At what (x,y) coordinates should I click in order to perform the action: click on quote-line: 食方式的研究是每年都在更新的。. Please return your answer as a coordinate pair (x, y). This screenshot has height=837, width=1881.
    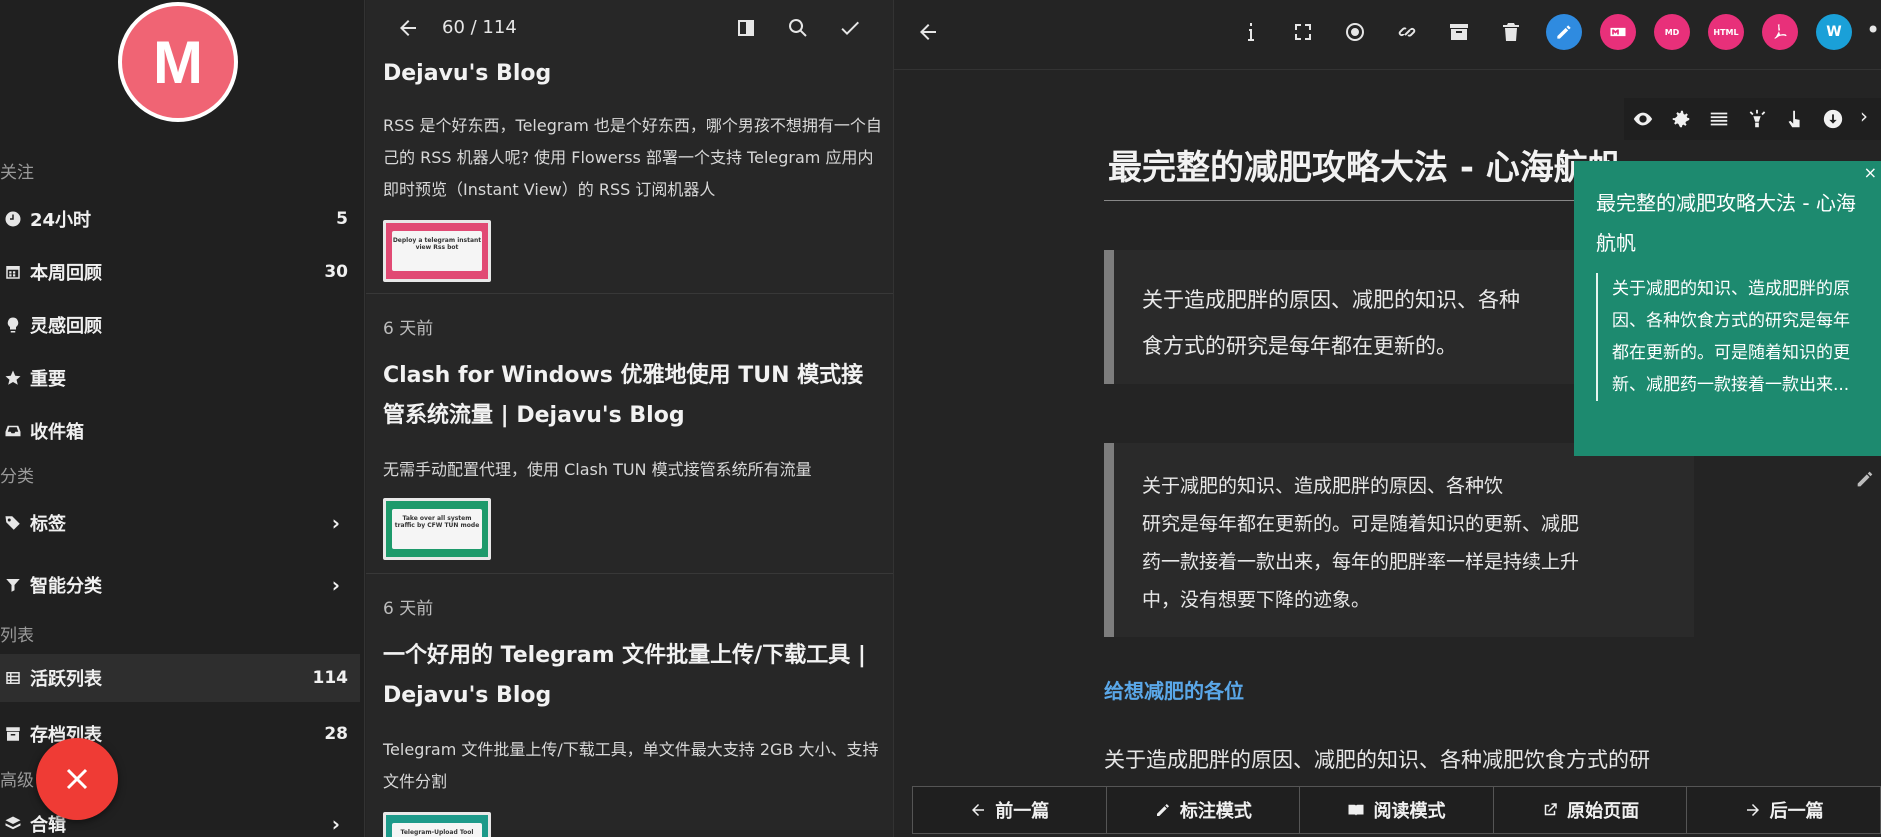
    Looking at the image, I should click on (1299, 346).